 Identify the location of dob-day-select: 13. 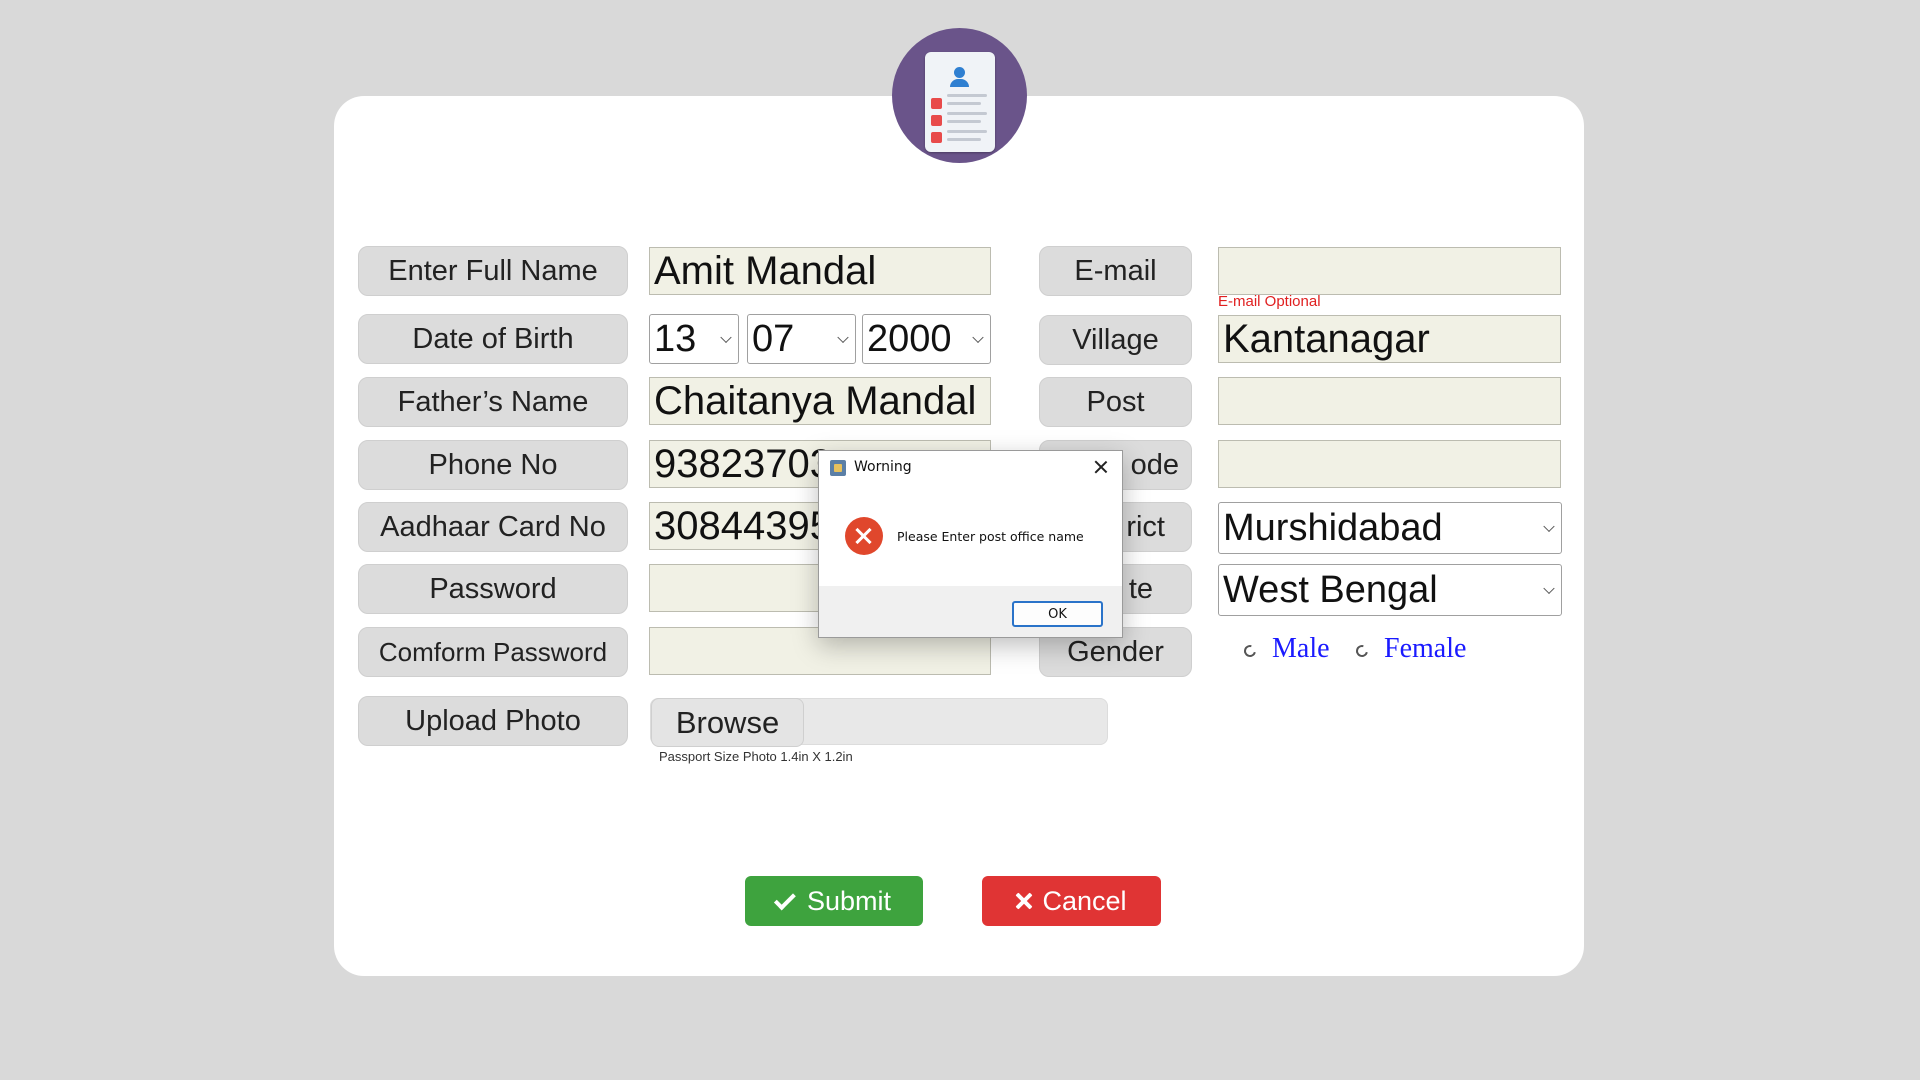
(694, 339).